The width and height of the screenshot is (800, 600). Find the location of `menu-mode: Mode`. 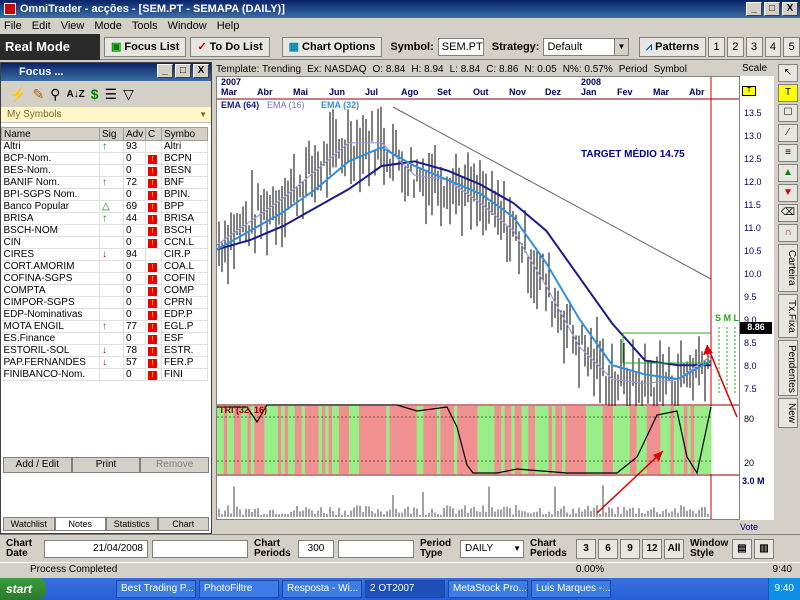

menu-mode: Mode is located at coordinates (108, 26).